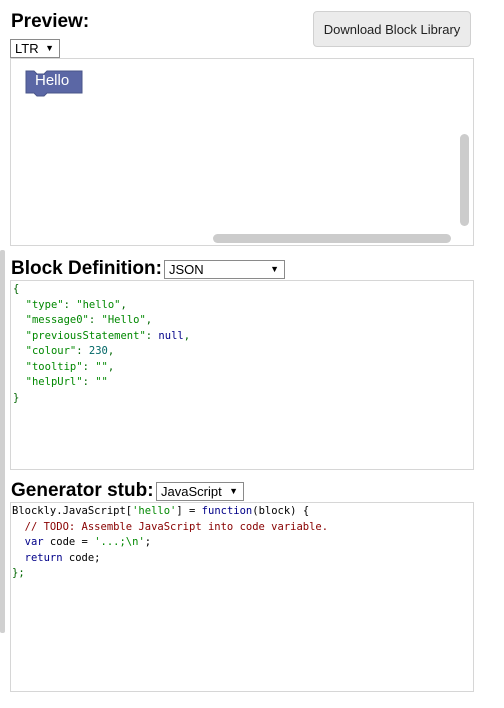 This screenshot has width=504, height=708. I want to click on download-block-library-button: Download Block Library, so click(392, 29).